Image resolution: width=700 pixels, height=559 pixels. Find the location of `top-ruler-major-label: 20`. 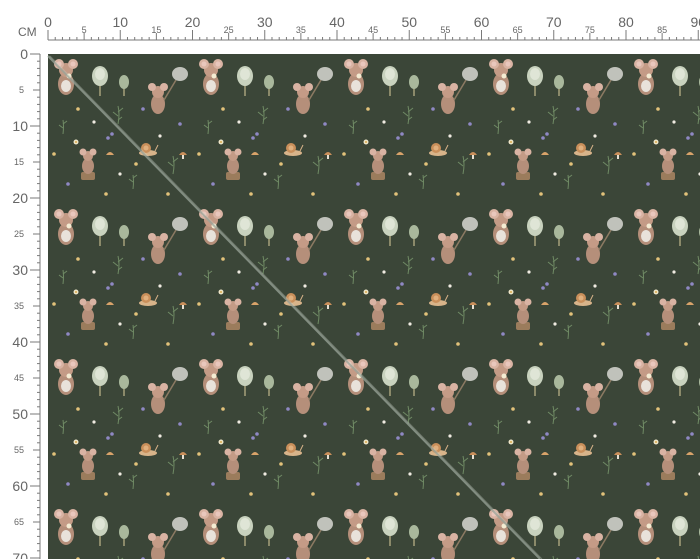

top-ruler-major-label: 20 is located at coordinates (193, 22).